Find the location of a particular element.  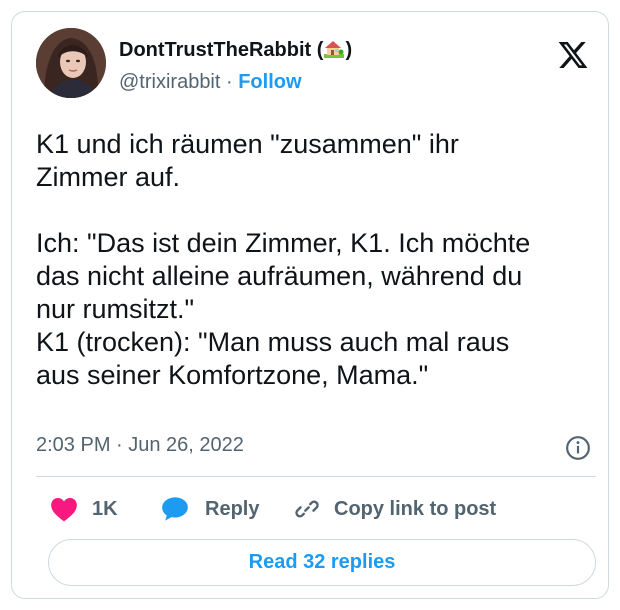

info-icon is located at coordinates (578, 448).